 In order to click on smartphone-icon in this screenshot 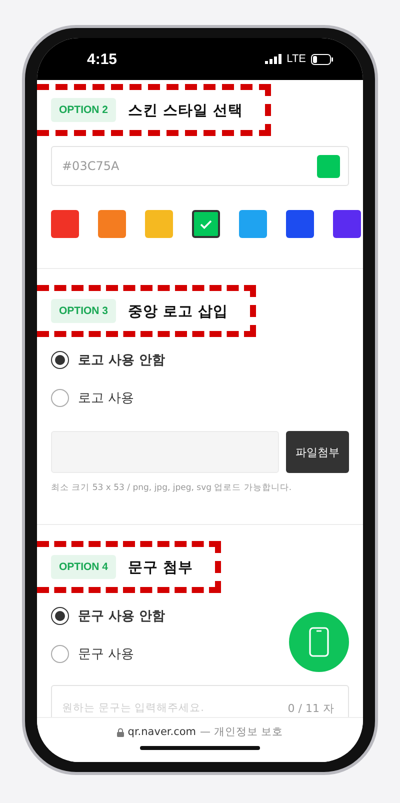, I will do `click(319, 642)`.